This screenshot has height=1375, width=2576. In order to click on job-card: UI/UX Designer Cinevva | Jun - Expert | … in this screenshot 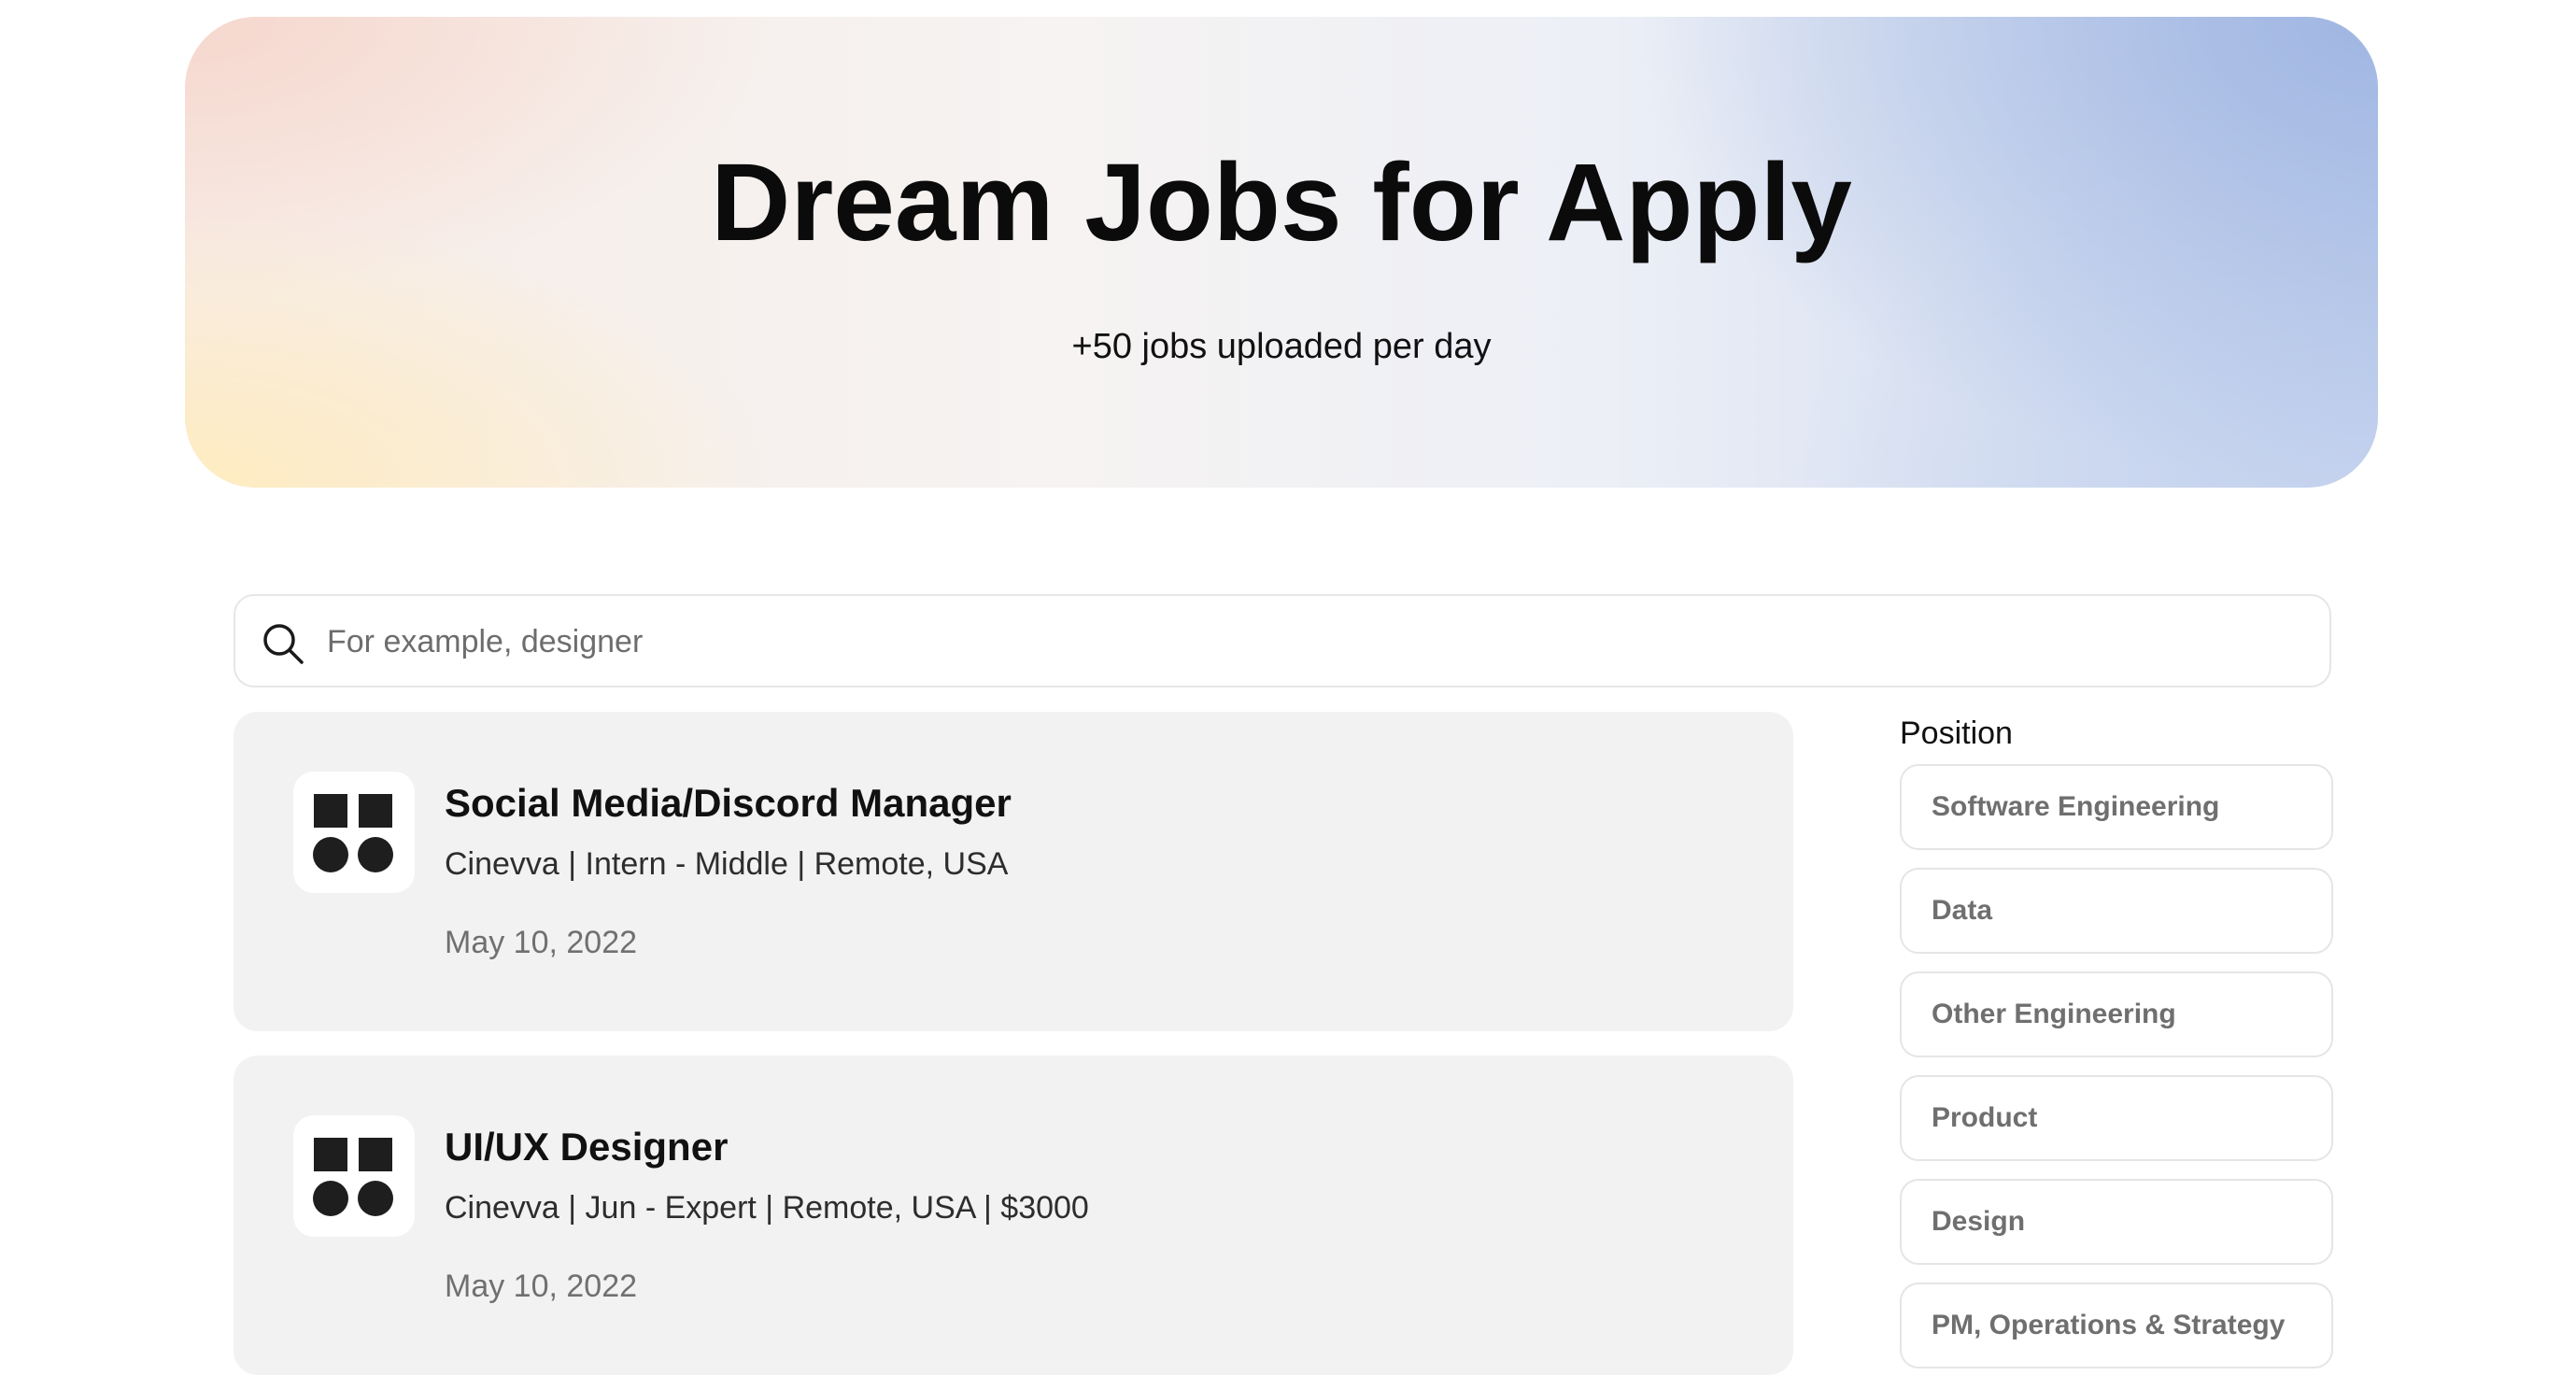, I will do `click(1013, 1215)`.